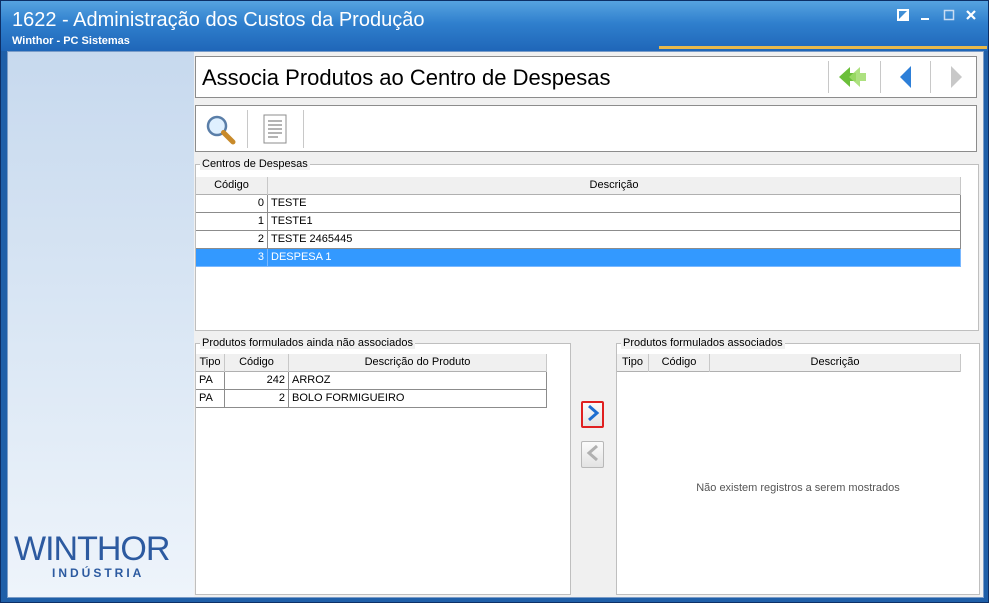 This screenshot has width=989, height=603. I want to click on window-subtitle: Winthor - PC Sistemas, so click(71, 41).